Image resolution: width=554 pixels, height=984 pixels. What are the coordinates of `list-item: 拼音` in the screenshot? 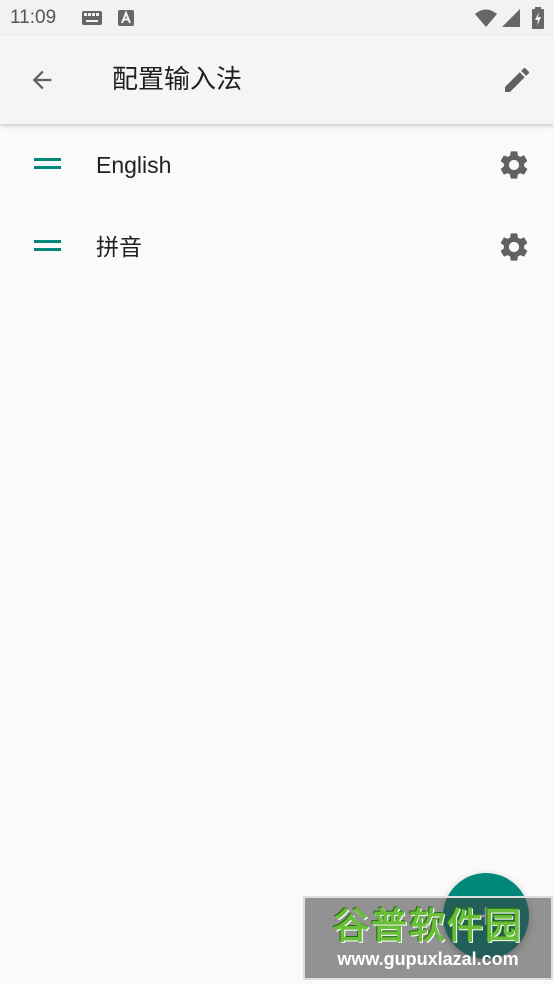 It's located at (277, 247).